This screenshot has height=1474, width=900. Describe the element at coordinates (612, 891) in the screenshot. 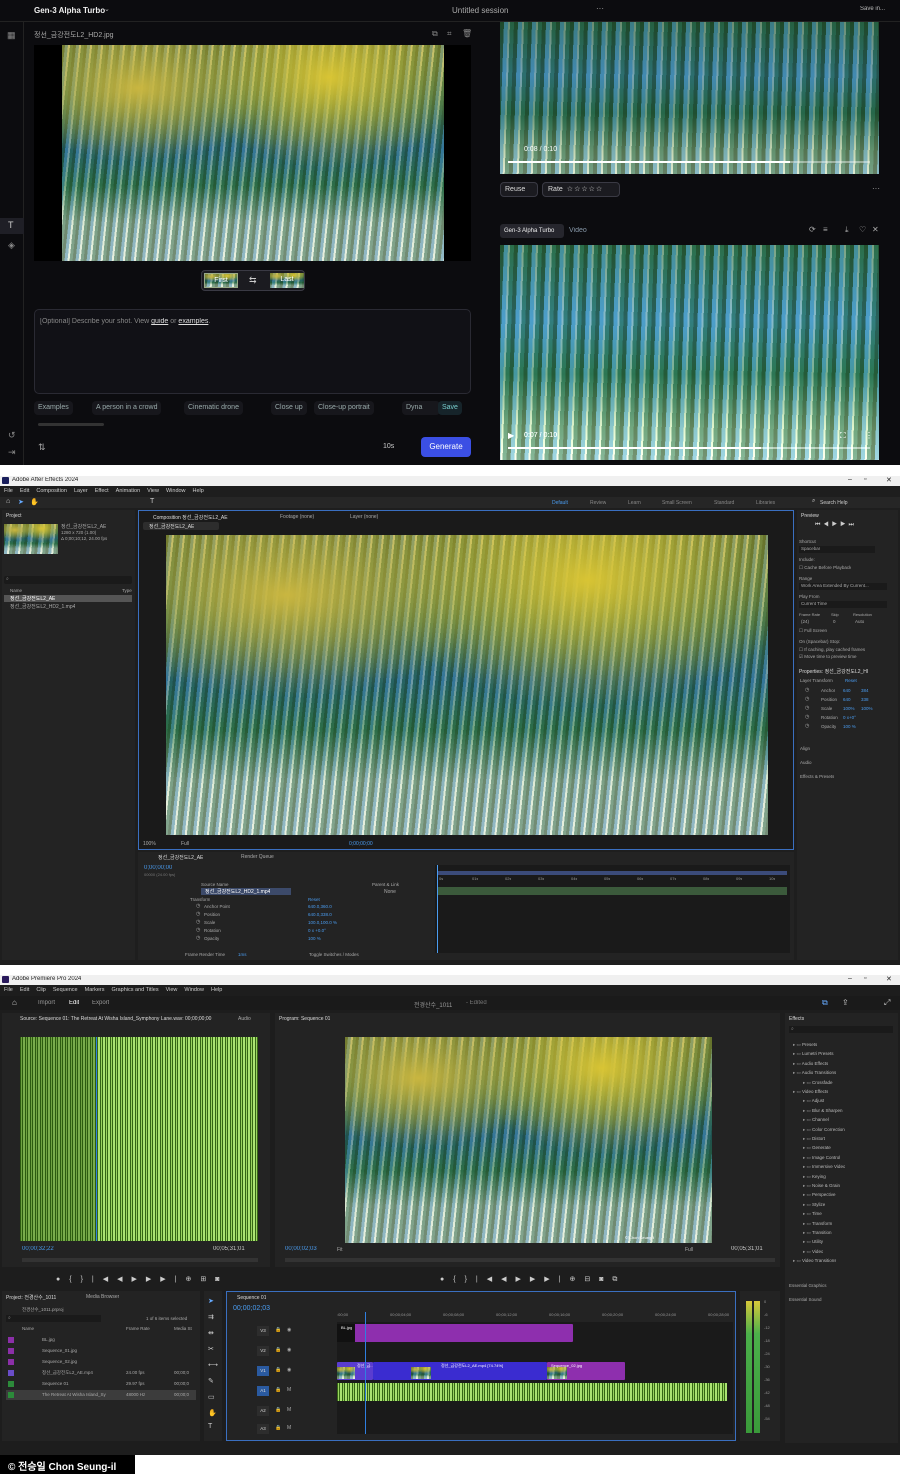

I see `layer-bar` at that location.